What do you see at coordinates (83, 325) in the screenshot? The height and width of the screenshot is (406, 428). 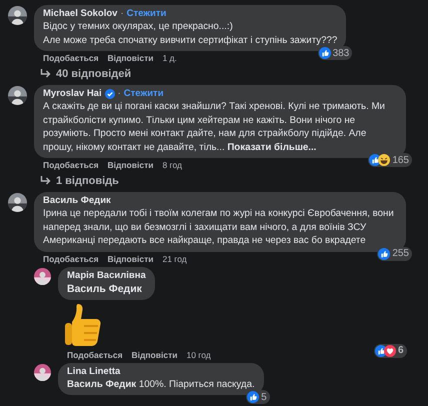 I see `thumbs-up-icon` at bounding box center [83, 325].